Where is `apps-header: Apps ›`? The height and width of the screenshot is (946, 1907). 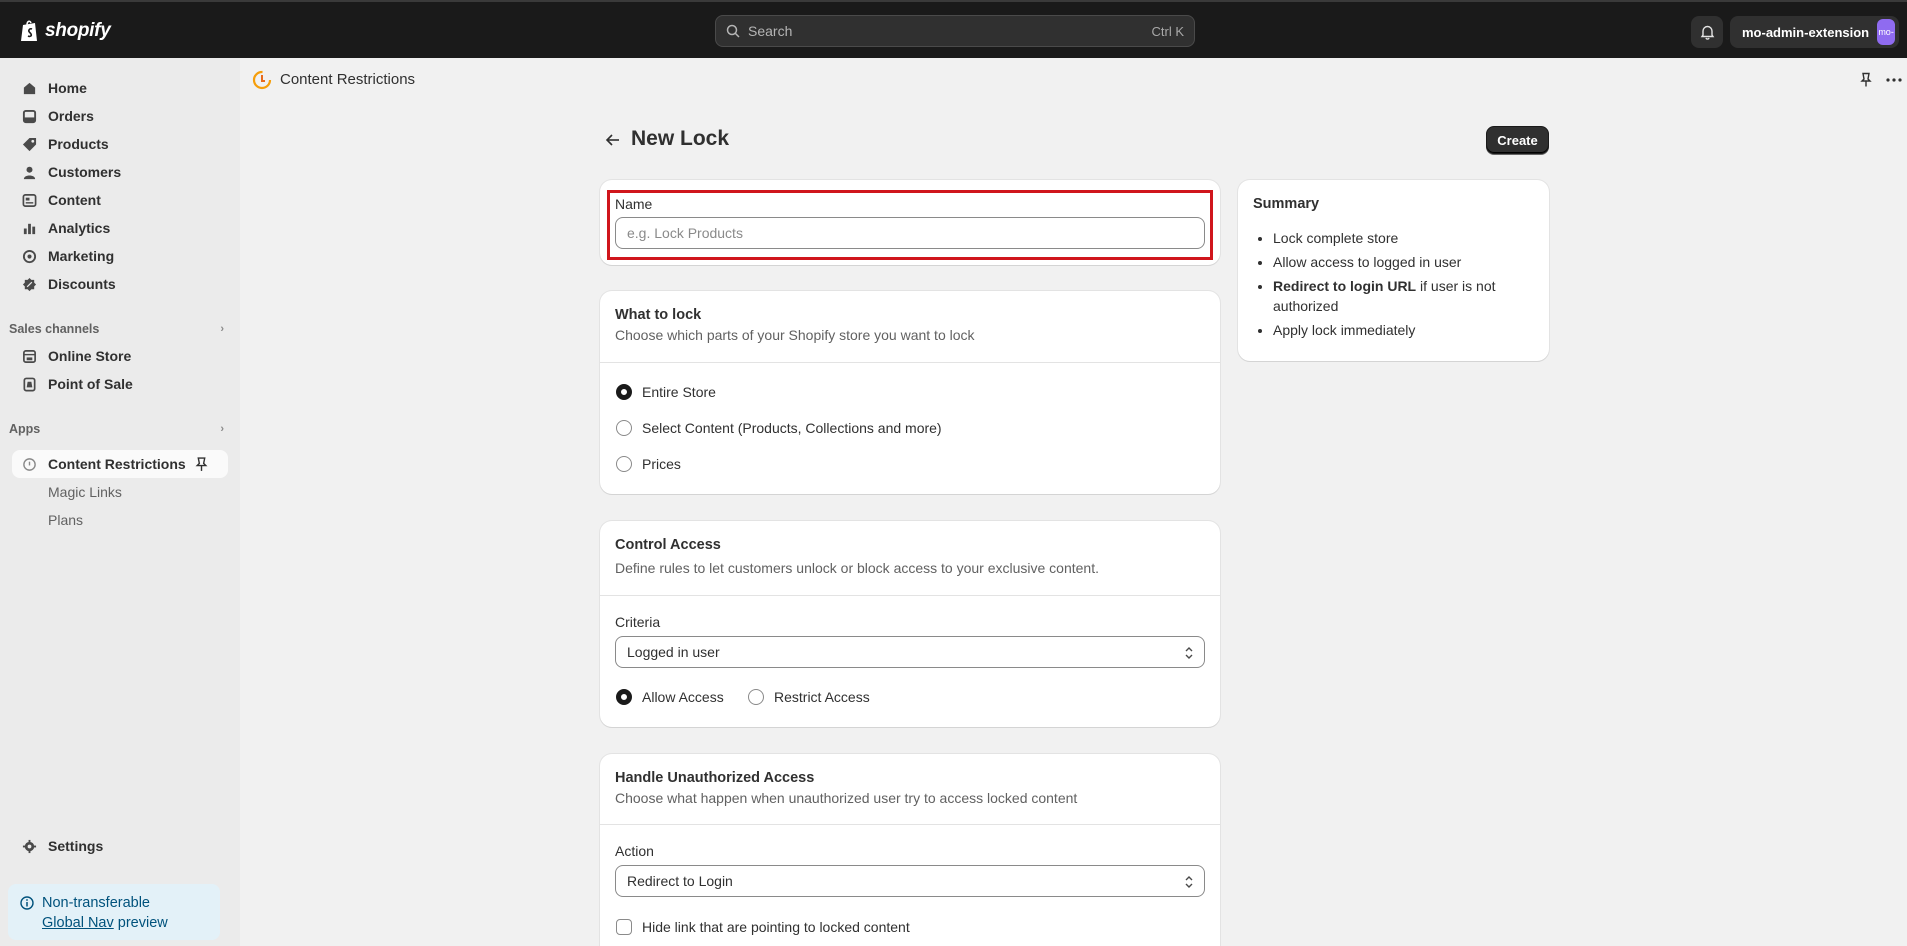
apps-header: Apps › is located at coordinates (116, 429).